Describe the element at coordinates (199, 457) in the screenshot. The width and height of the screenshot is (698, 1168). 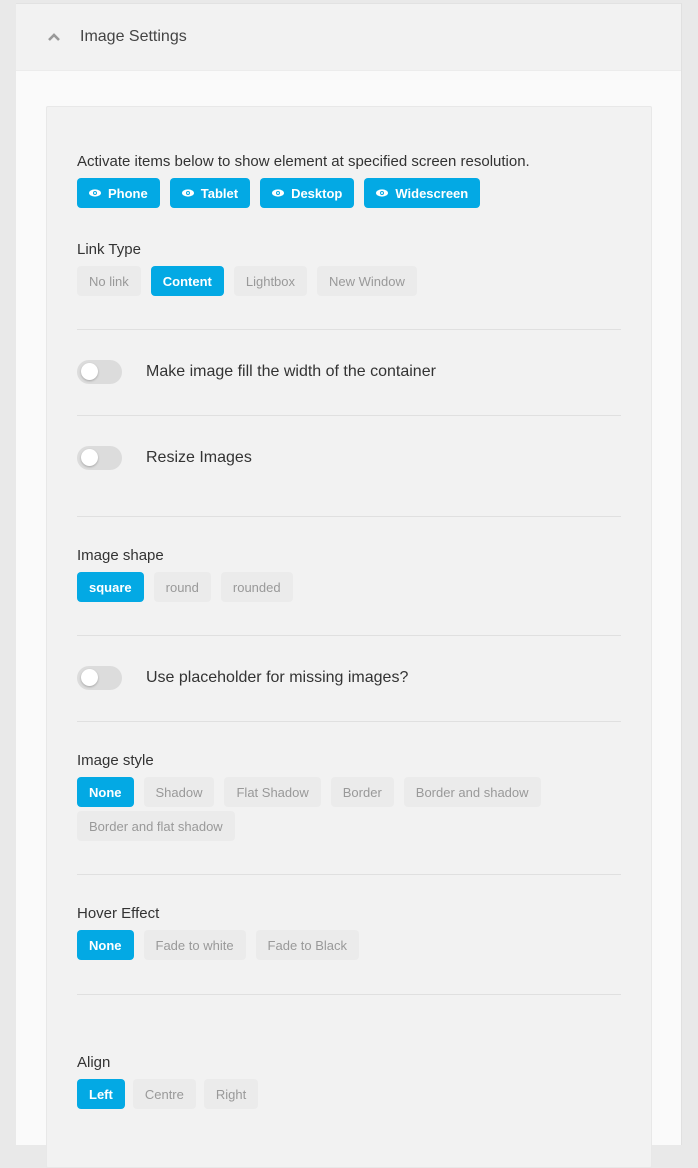
I see `resize-images-label: Resize Images` at that location.